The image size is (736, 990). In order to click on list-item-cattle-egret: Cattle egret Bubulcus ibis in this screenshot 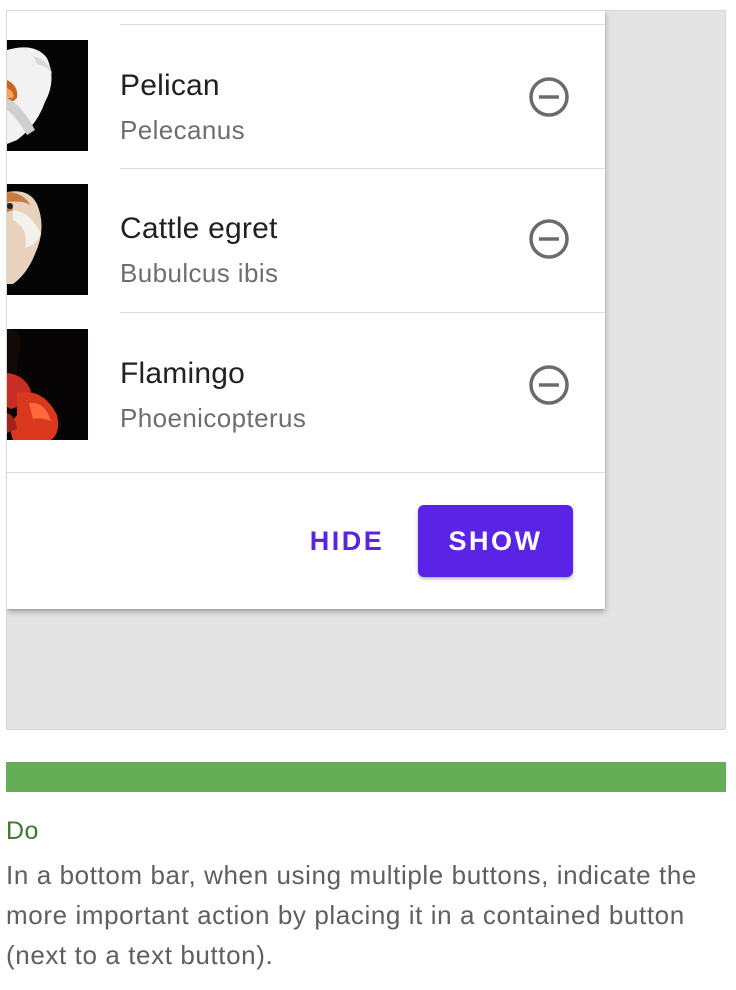, I will do `click(306, 241)`.